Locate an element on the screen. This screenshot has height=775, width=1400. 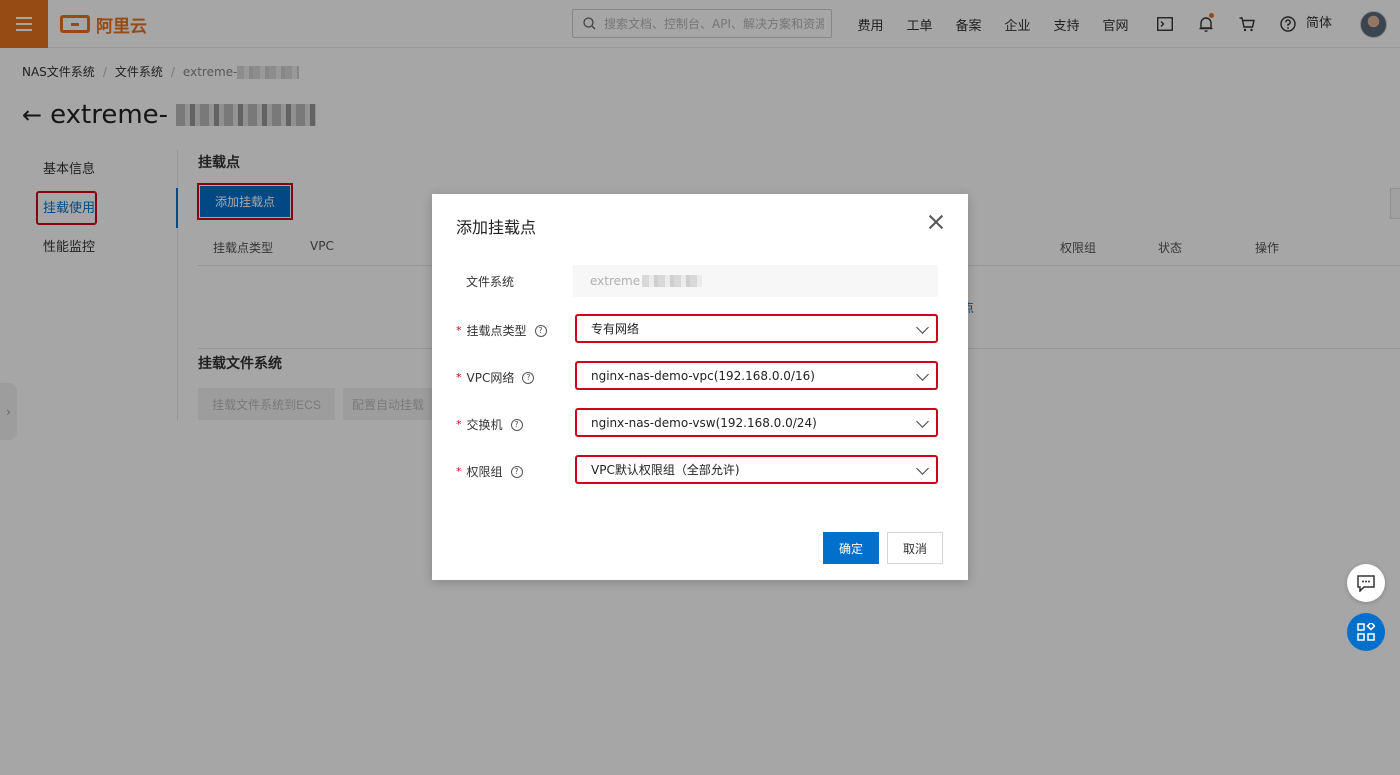
dialog-title: 添加挂载点 is located at coordinates (496, 227).